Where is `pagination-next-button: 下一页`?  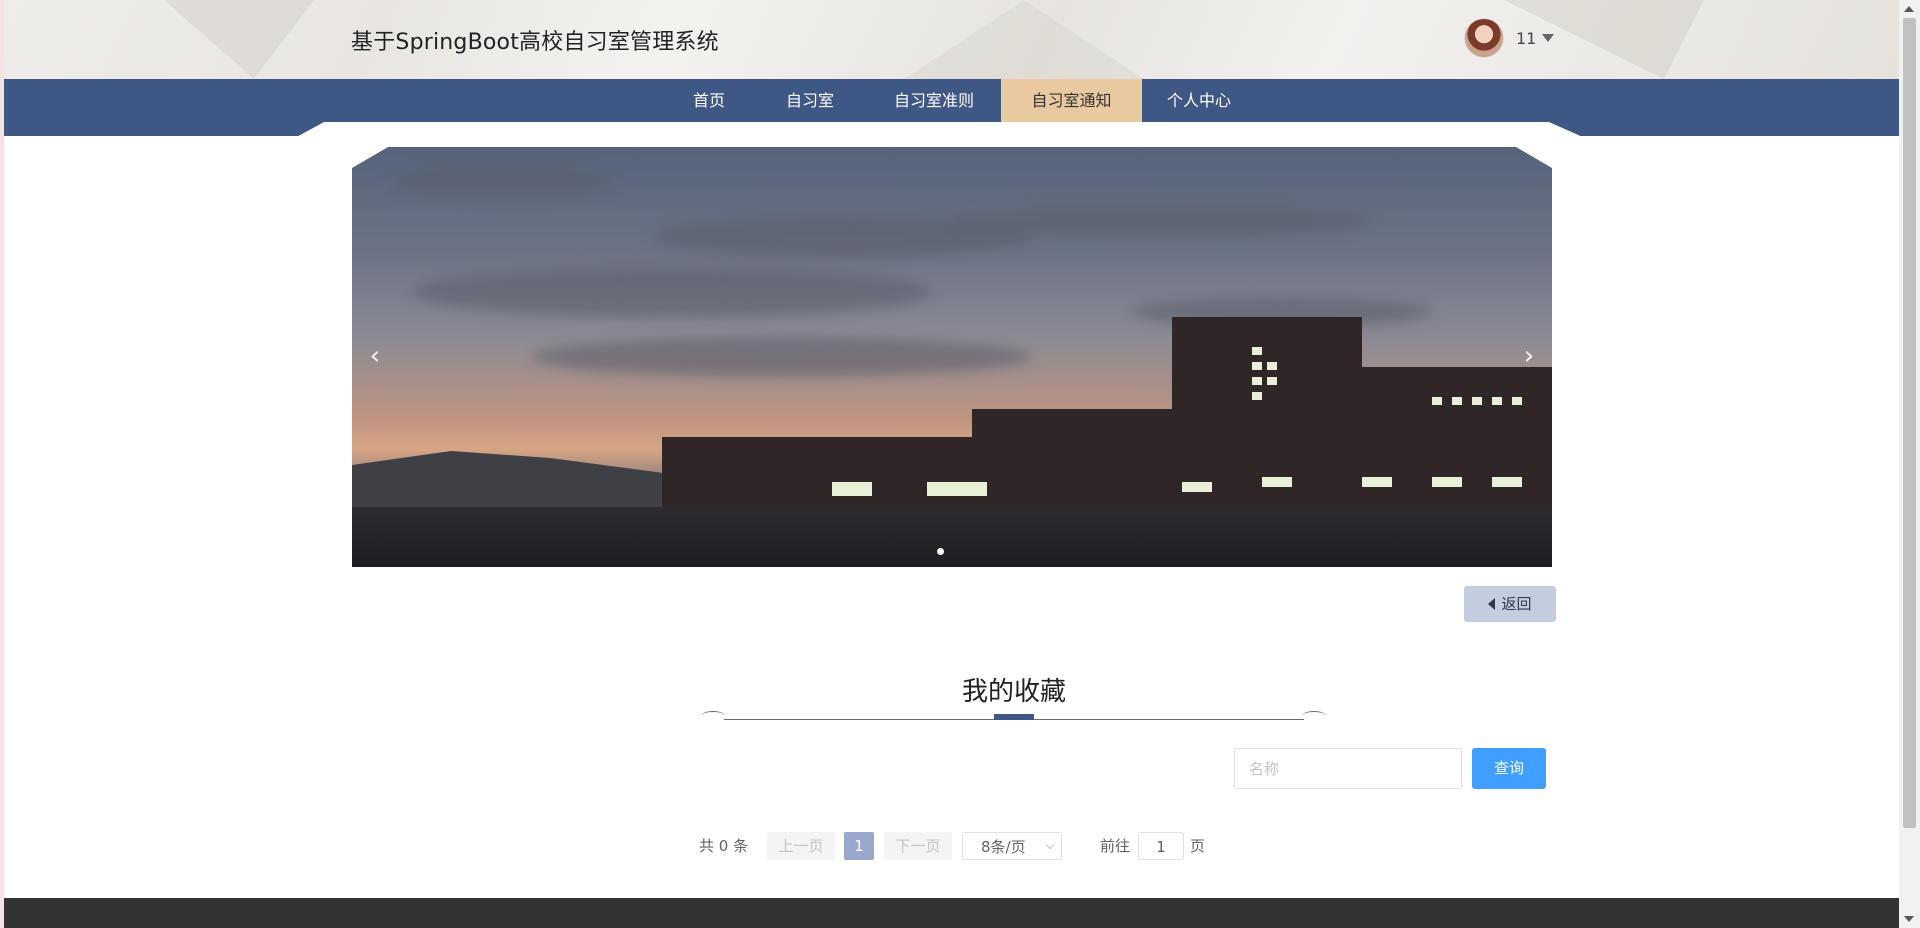 pagination-next-button: 下一页 is located at coordinates (918, 846).